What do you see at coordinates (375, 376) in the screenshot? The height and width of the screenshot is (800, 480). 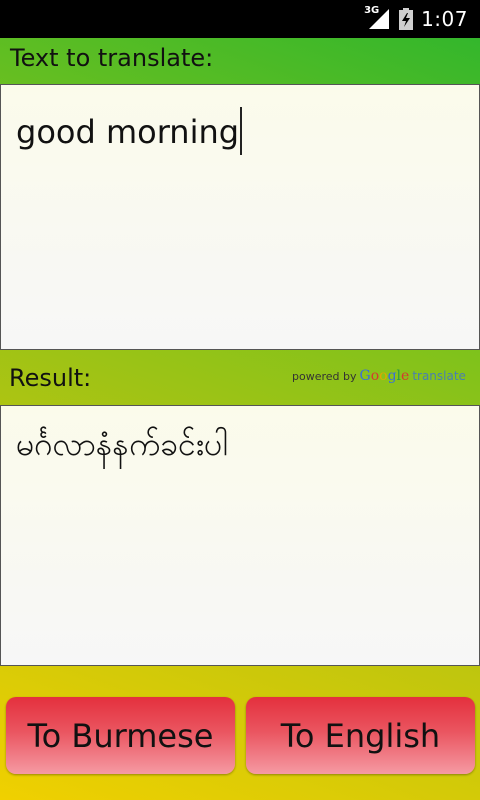 I see `google-logo-o1: o` at bounding box center [375, 376].